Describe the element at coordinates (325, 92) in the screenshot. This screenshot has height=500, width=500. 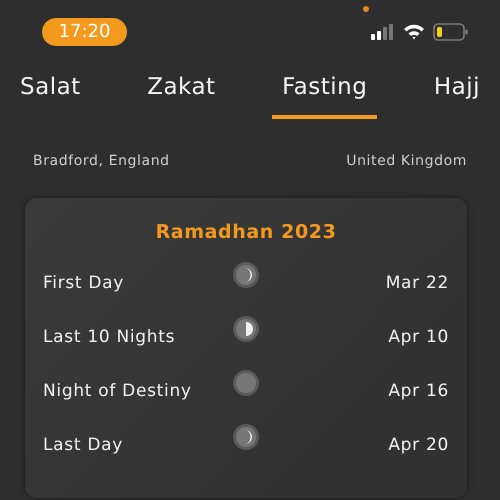
I see `tab: Fasting` at that location.